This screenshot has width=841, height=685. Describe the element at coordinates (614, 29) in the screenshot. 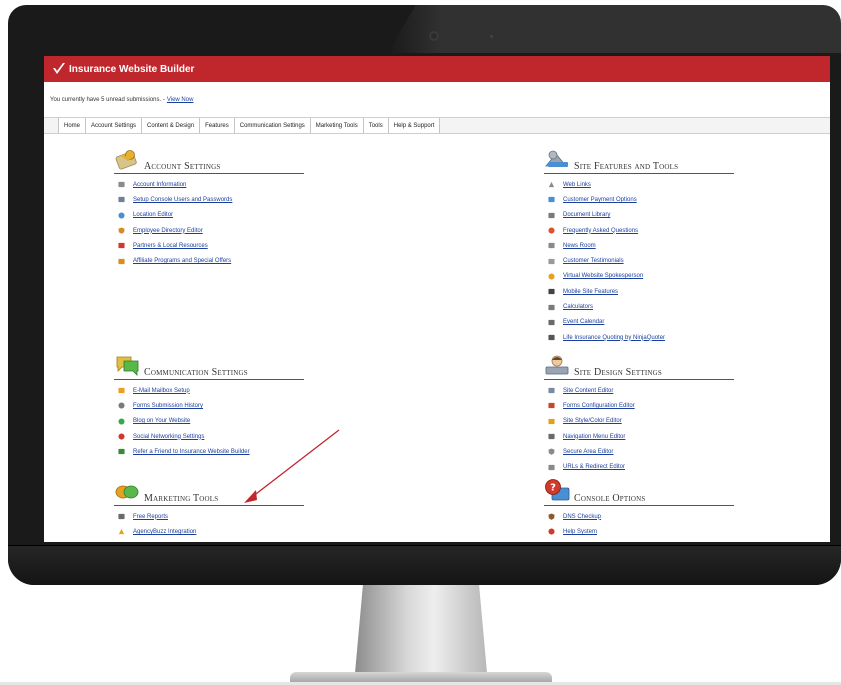

I see `screen-glare` at that location.